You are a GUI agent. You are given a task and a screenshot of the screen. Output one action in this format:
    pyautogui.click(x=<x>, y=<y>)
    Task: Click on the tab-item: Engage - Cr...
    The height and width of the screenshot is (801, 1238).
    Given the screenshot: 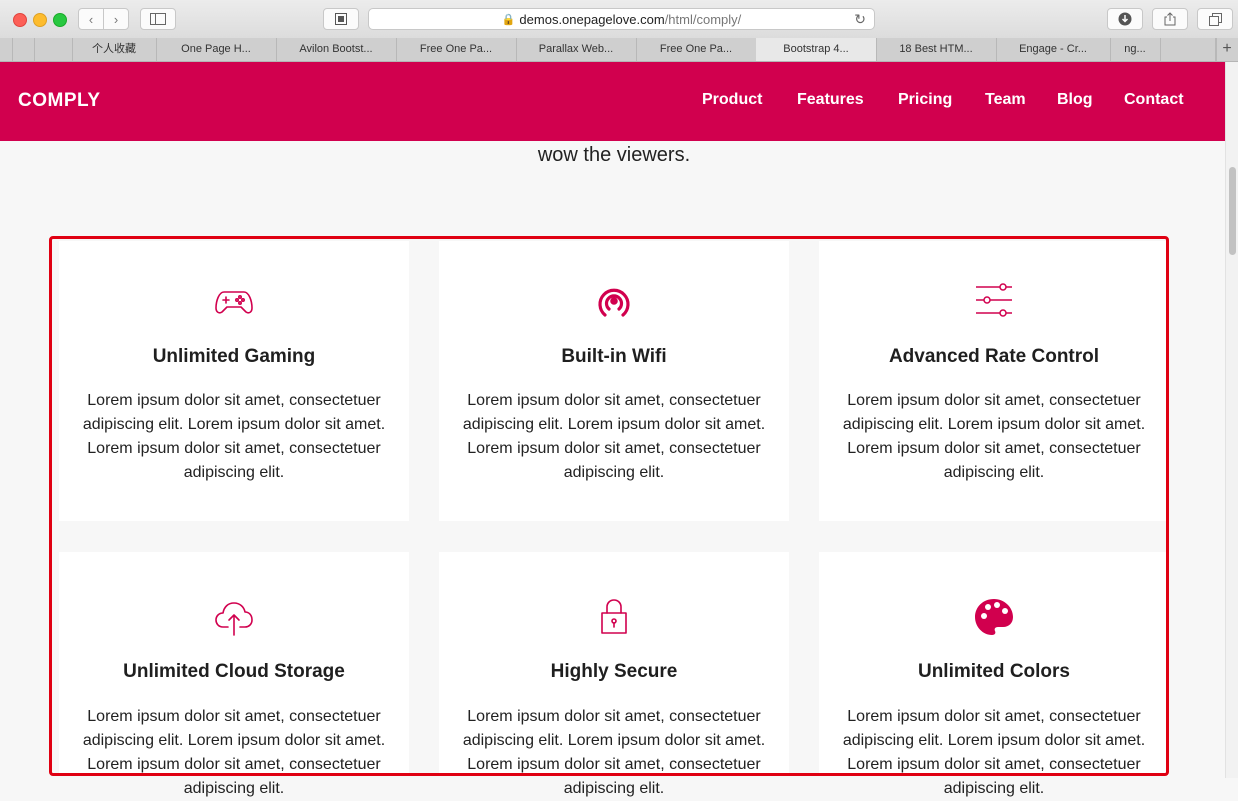 What is the action you would take?
    pyautogui.click(x=1053, y=49)
    